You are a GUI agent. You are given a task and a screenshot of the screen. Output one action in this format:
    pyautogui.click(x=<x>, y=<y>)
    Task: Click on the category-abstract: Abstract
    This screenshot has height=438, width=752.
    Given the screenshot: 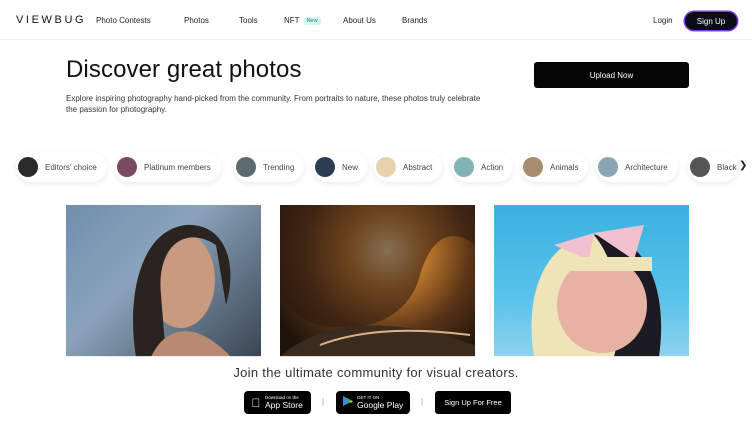 What is the action you would take?
    pyautogui.click(x=408, y=167)
    